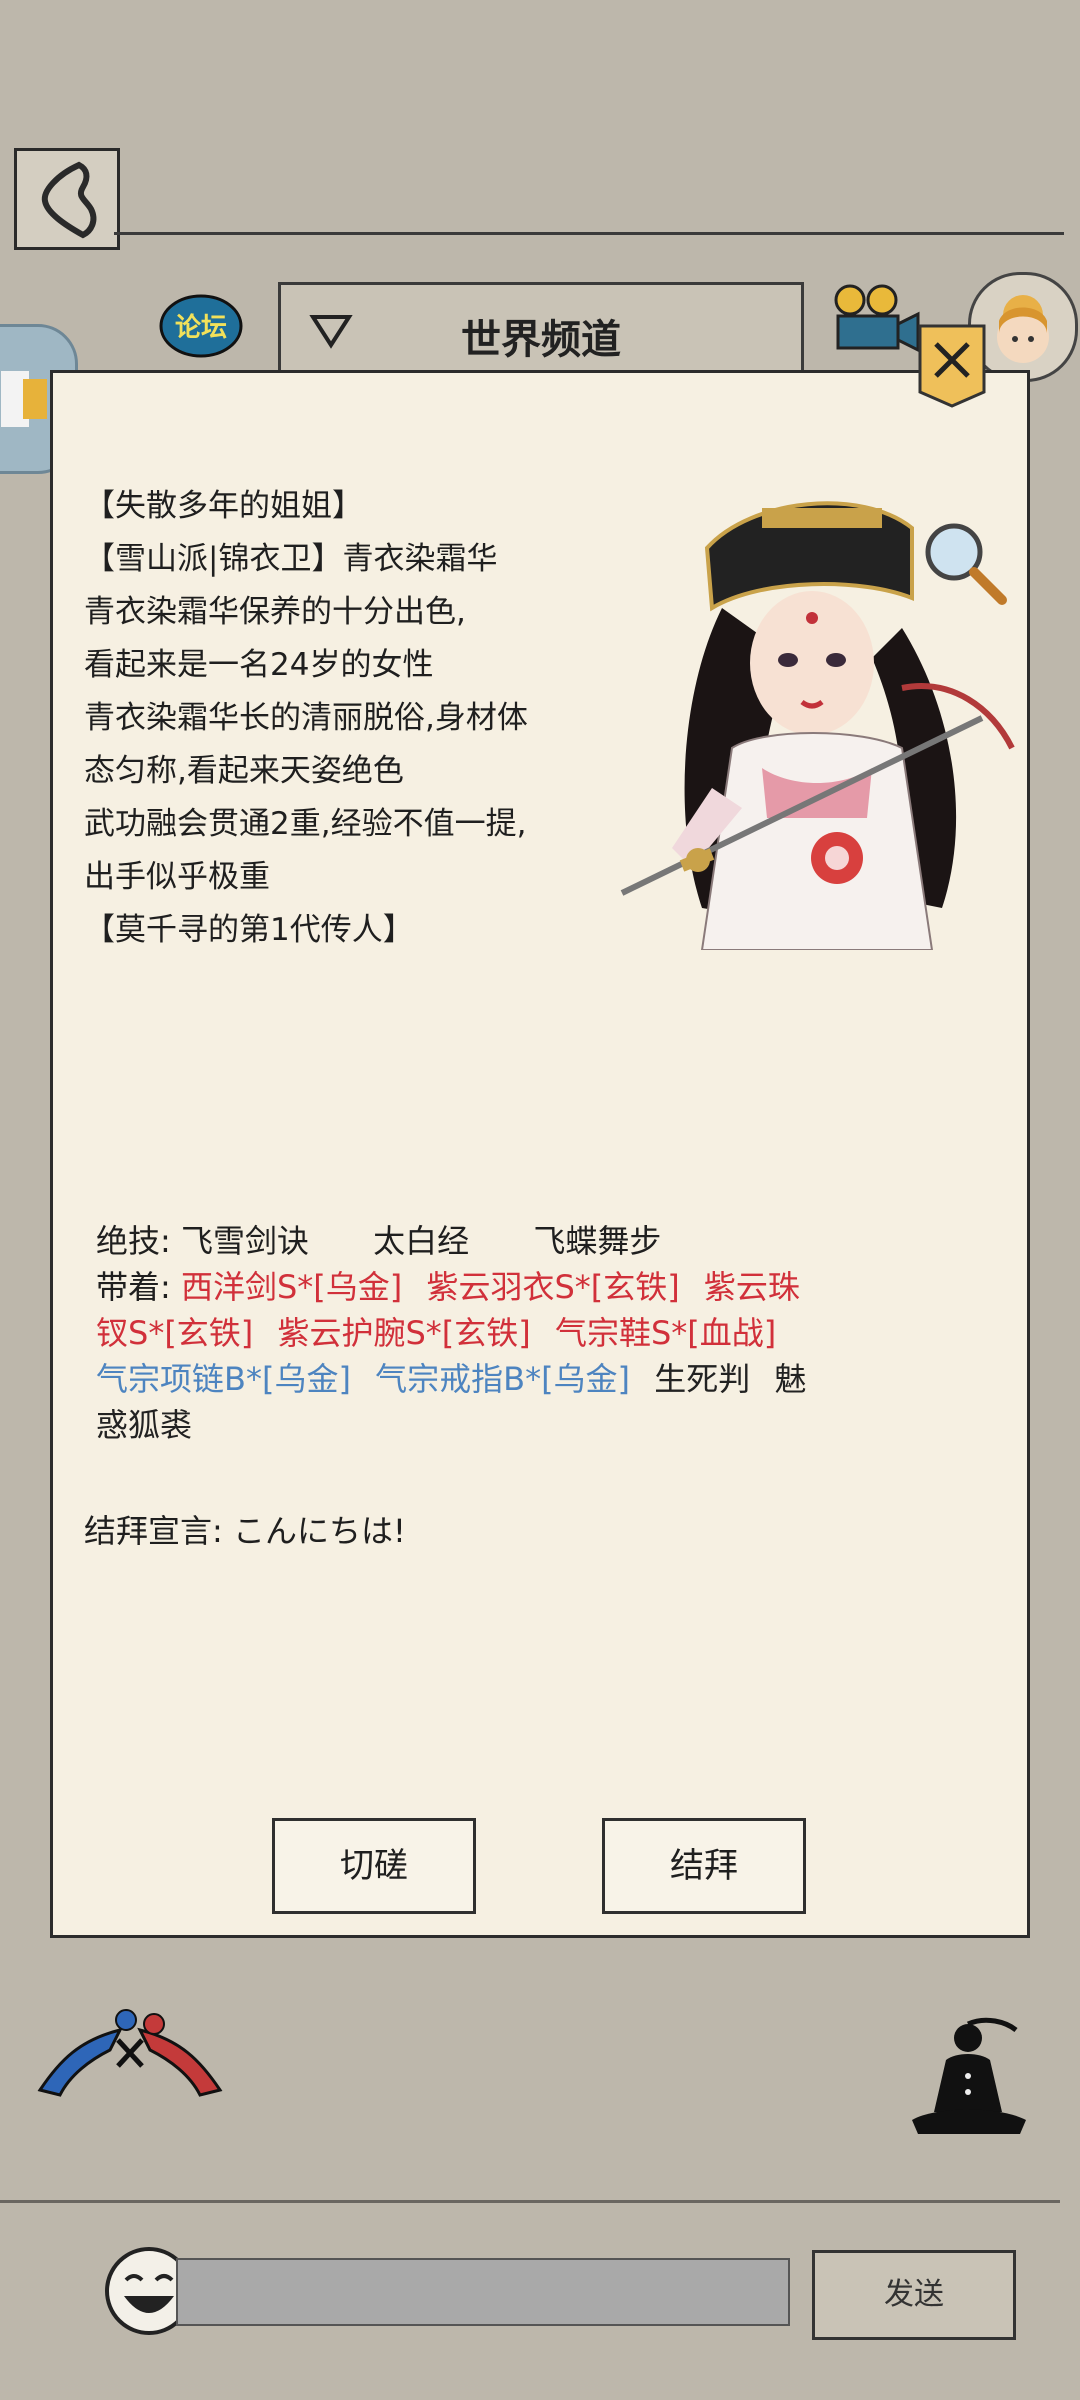 Image resolution: width=1080 pixels, height=2400 pixels. I want to click on forum-label: 论坛, so click(201, 328).